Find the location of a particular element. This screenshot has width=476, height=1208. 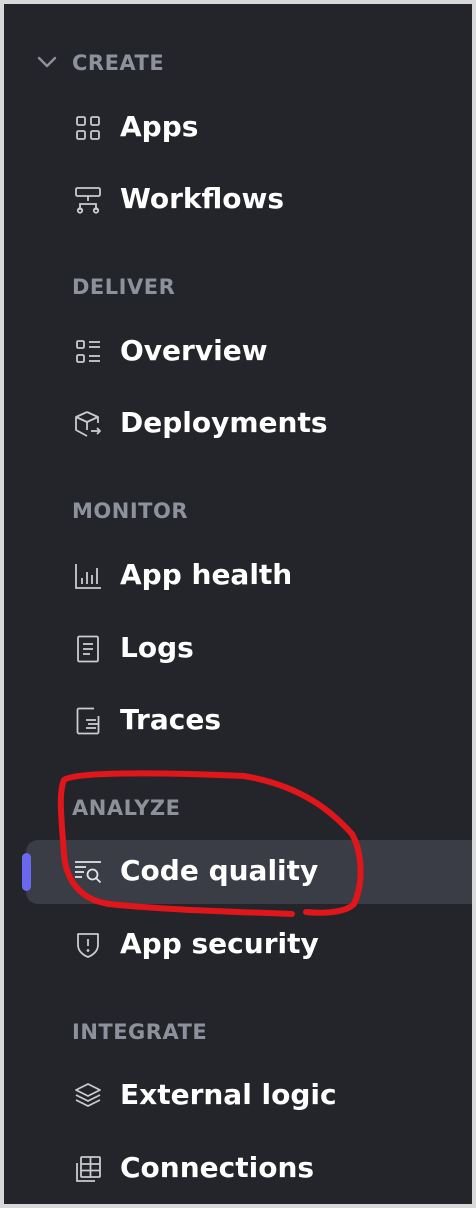

sidebar-item-overview: Overview is located at coordinates (249, 352).